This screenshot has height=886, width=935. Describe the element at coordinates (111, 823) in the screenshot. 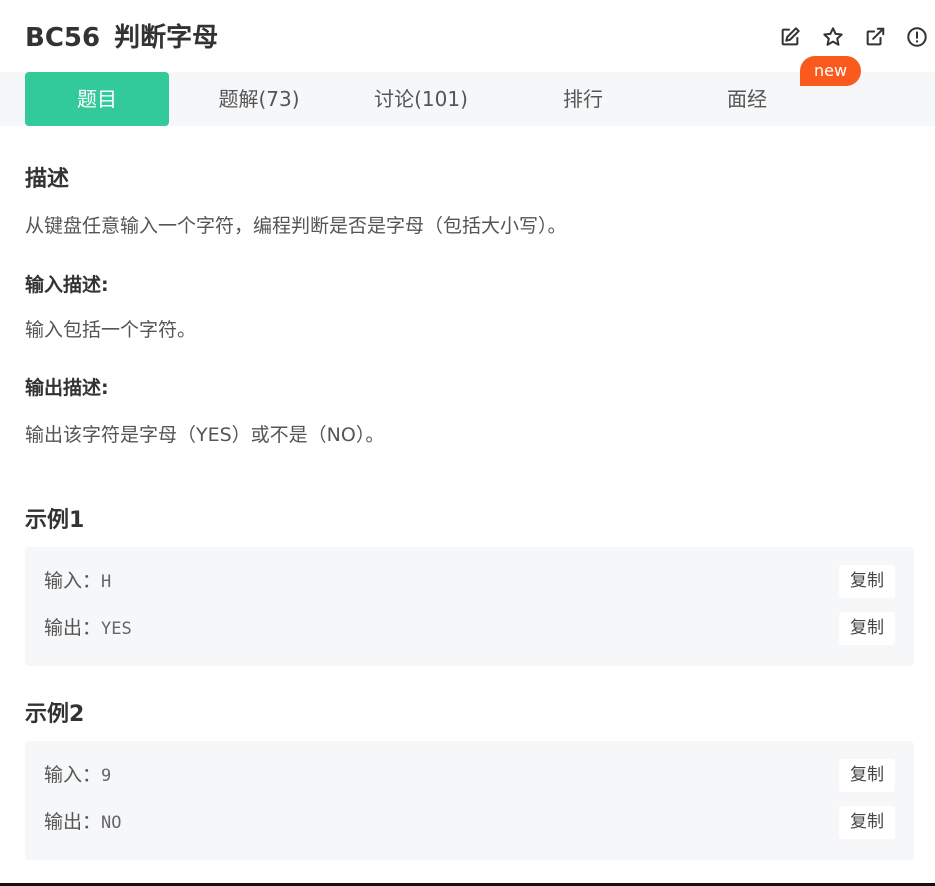

I see `output-value: NO` at that location.